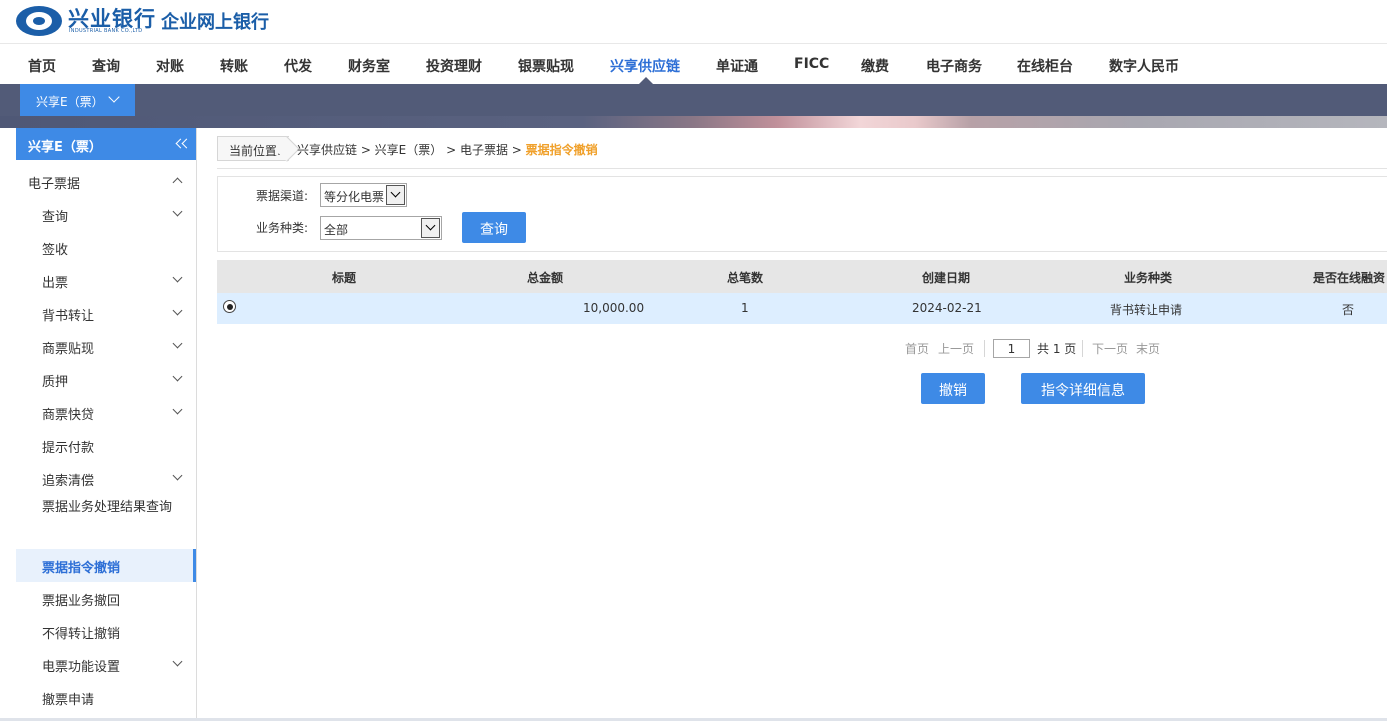 The width and height of the screenshot is (1387, 721). What do you see at coordinates (947, 308) in the screenshot?
I see `cell-date: 2024-02-21` at bounding box center [947, 308].